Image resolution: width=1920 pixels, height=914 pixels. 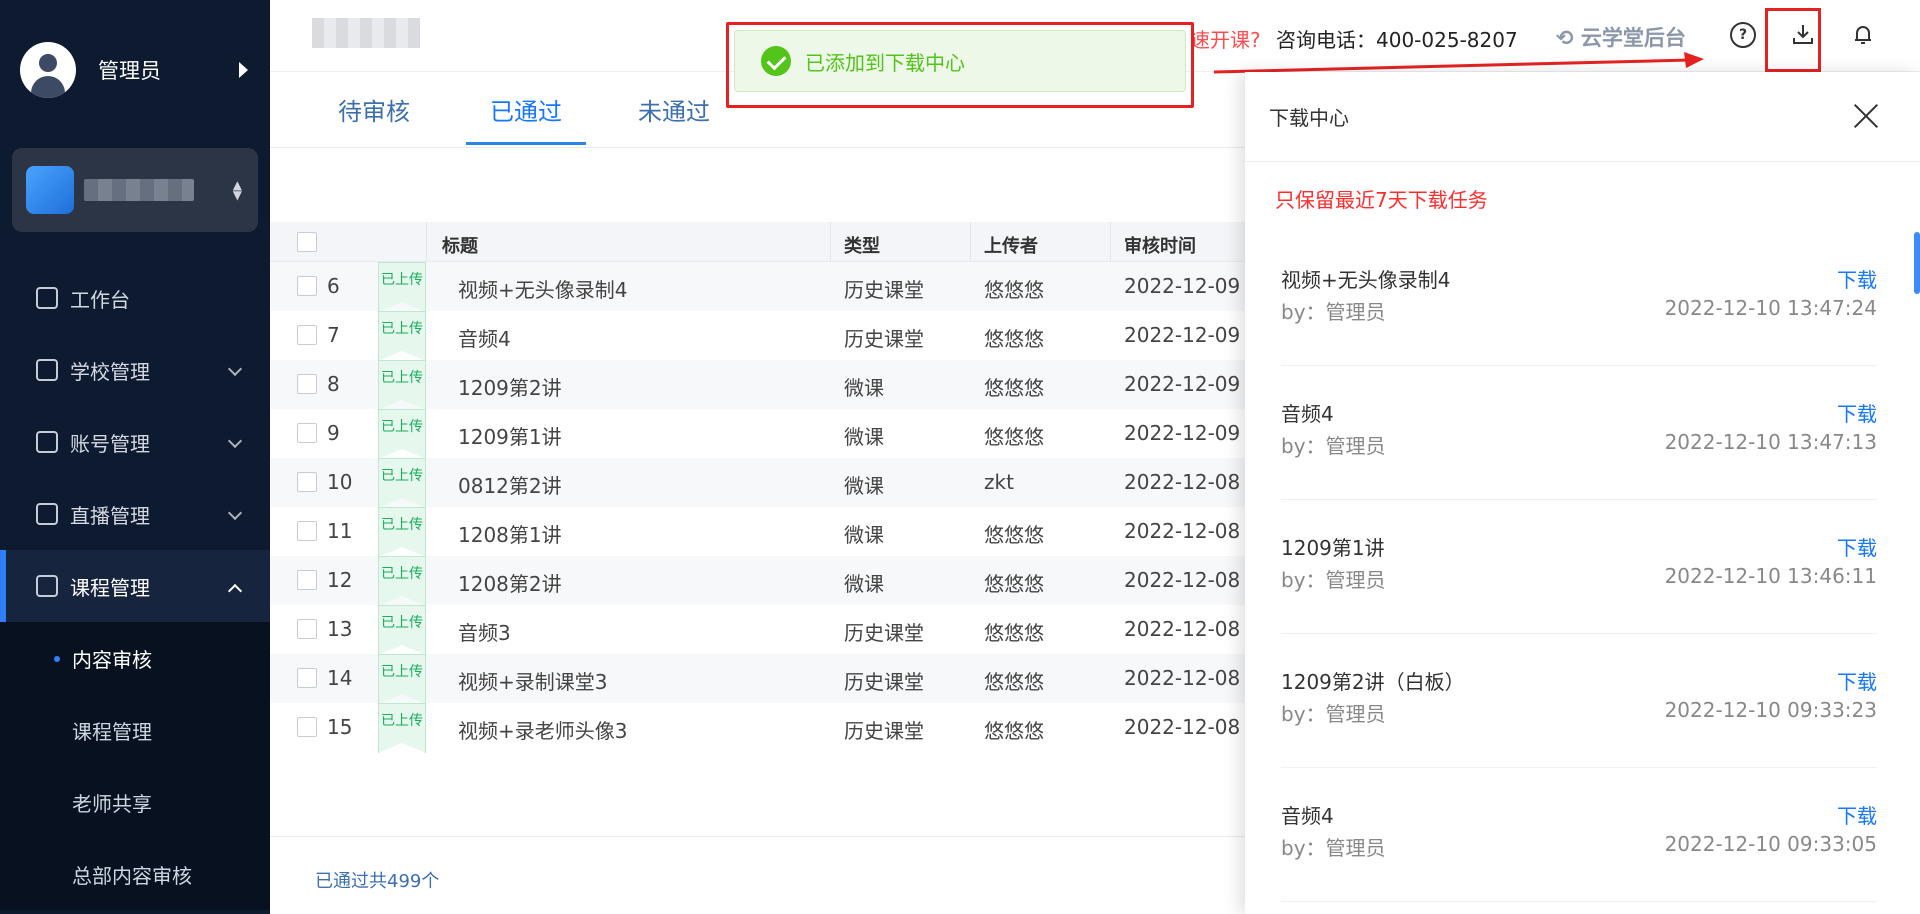 I want to click on brand-link: ⟲ 云学堂后台, so click(x=1621, y=37).